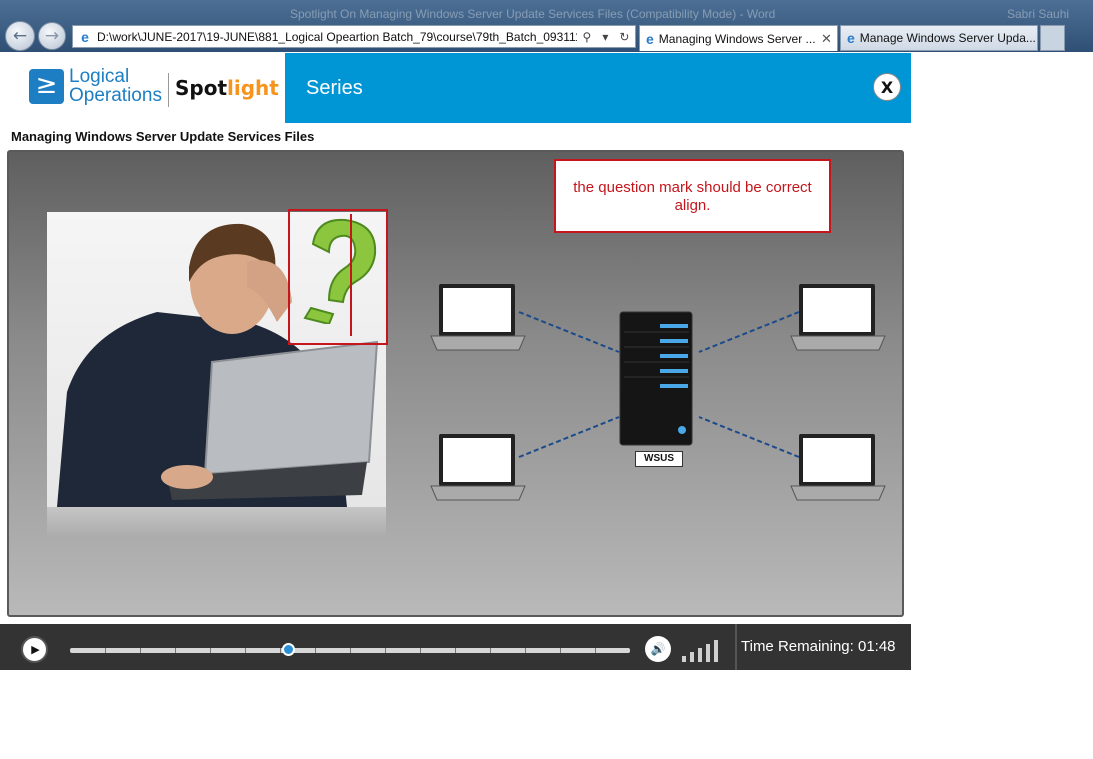 The width and height of the screenshot is (1093, 759). I want to click on spotlight-dark: Spot, so click(201, 88).